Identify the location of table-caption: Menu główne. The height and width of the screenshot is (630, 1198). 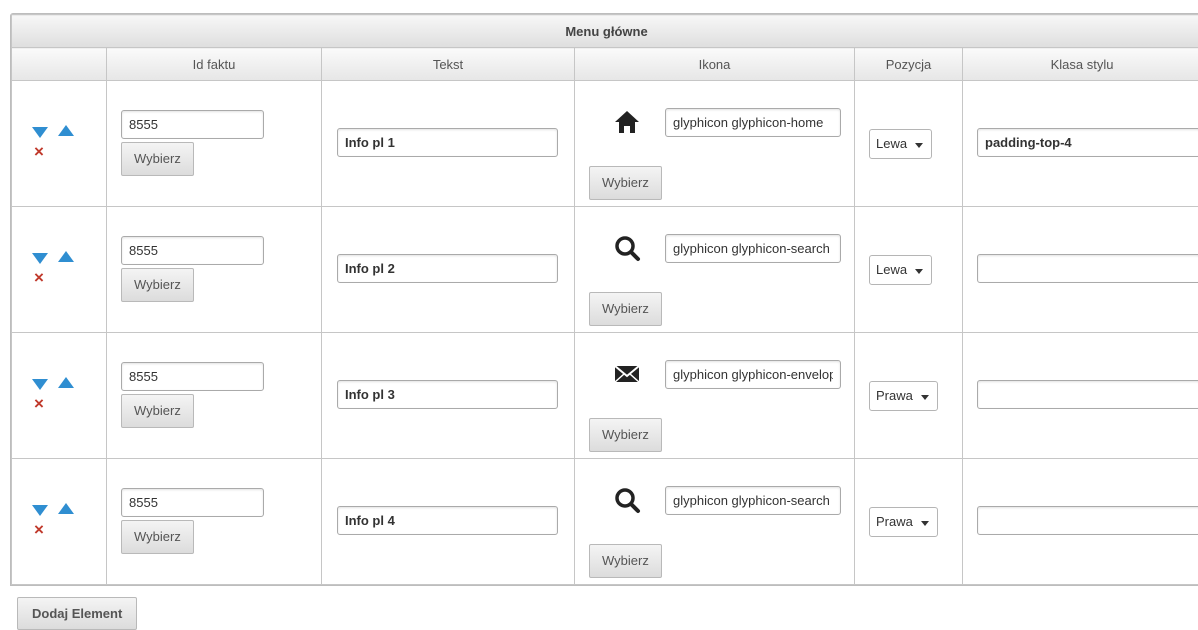
(605, 31).